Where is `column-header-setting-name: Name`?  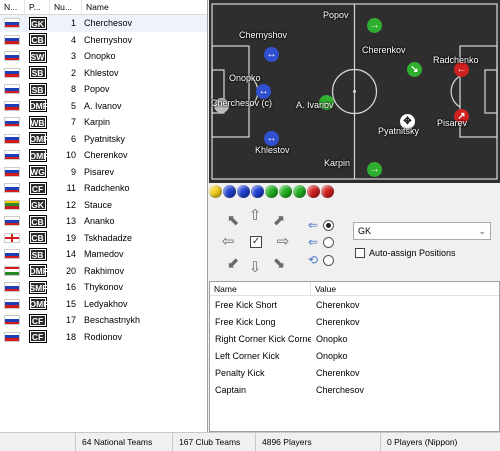 column-header-setting-name: Name is located at coordinates (260, 288).